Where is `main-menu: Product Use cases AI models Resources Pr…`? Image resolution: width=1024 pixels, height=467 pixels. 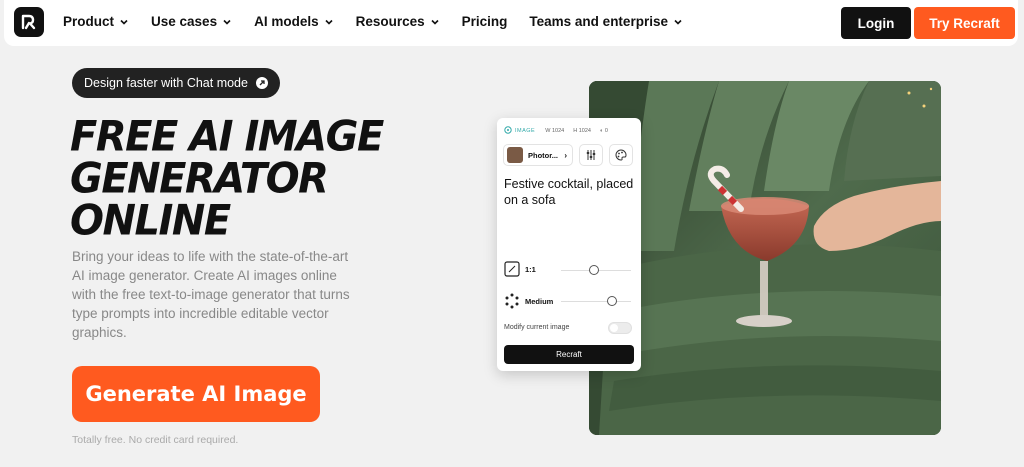 main-menu: Product Use cases AI models Resources Pr… is located at coordinates (384, 21).